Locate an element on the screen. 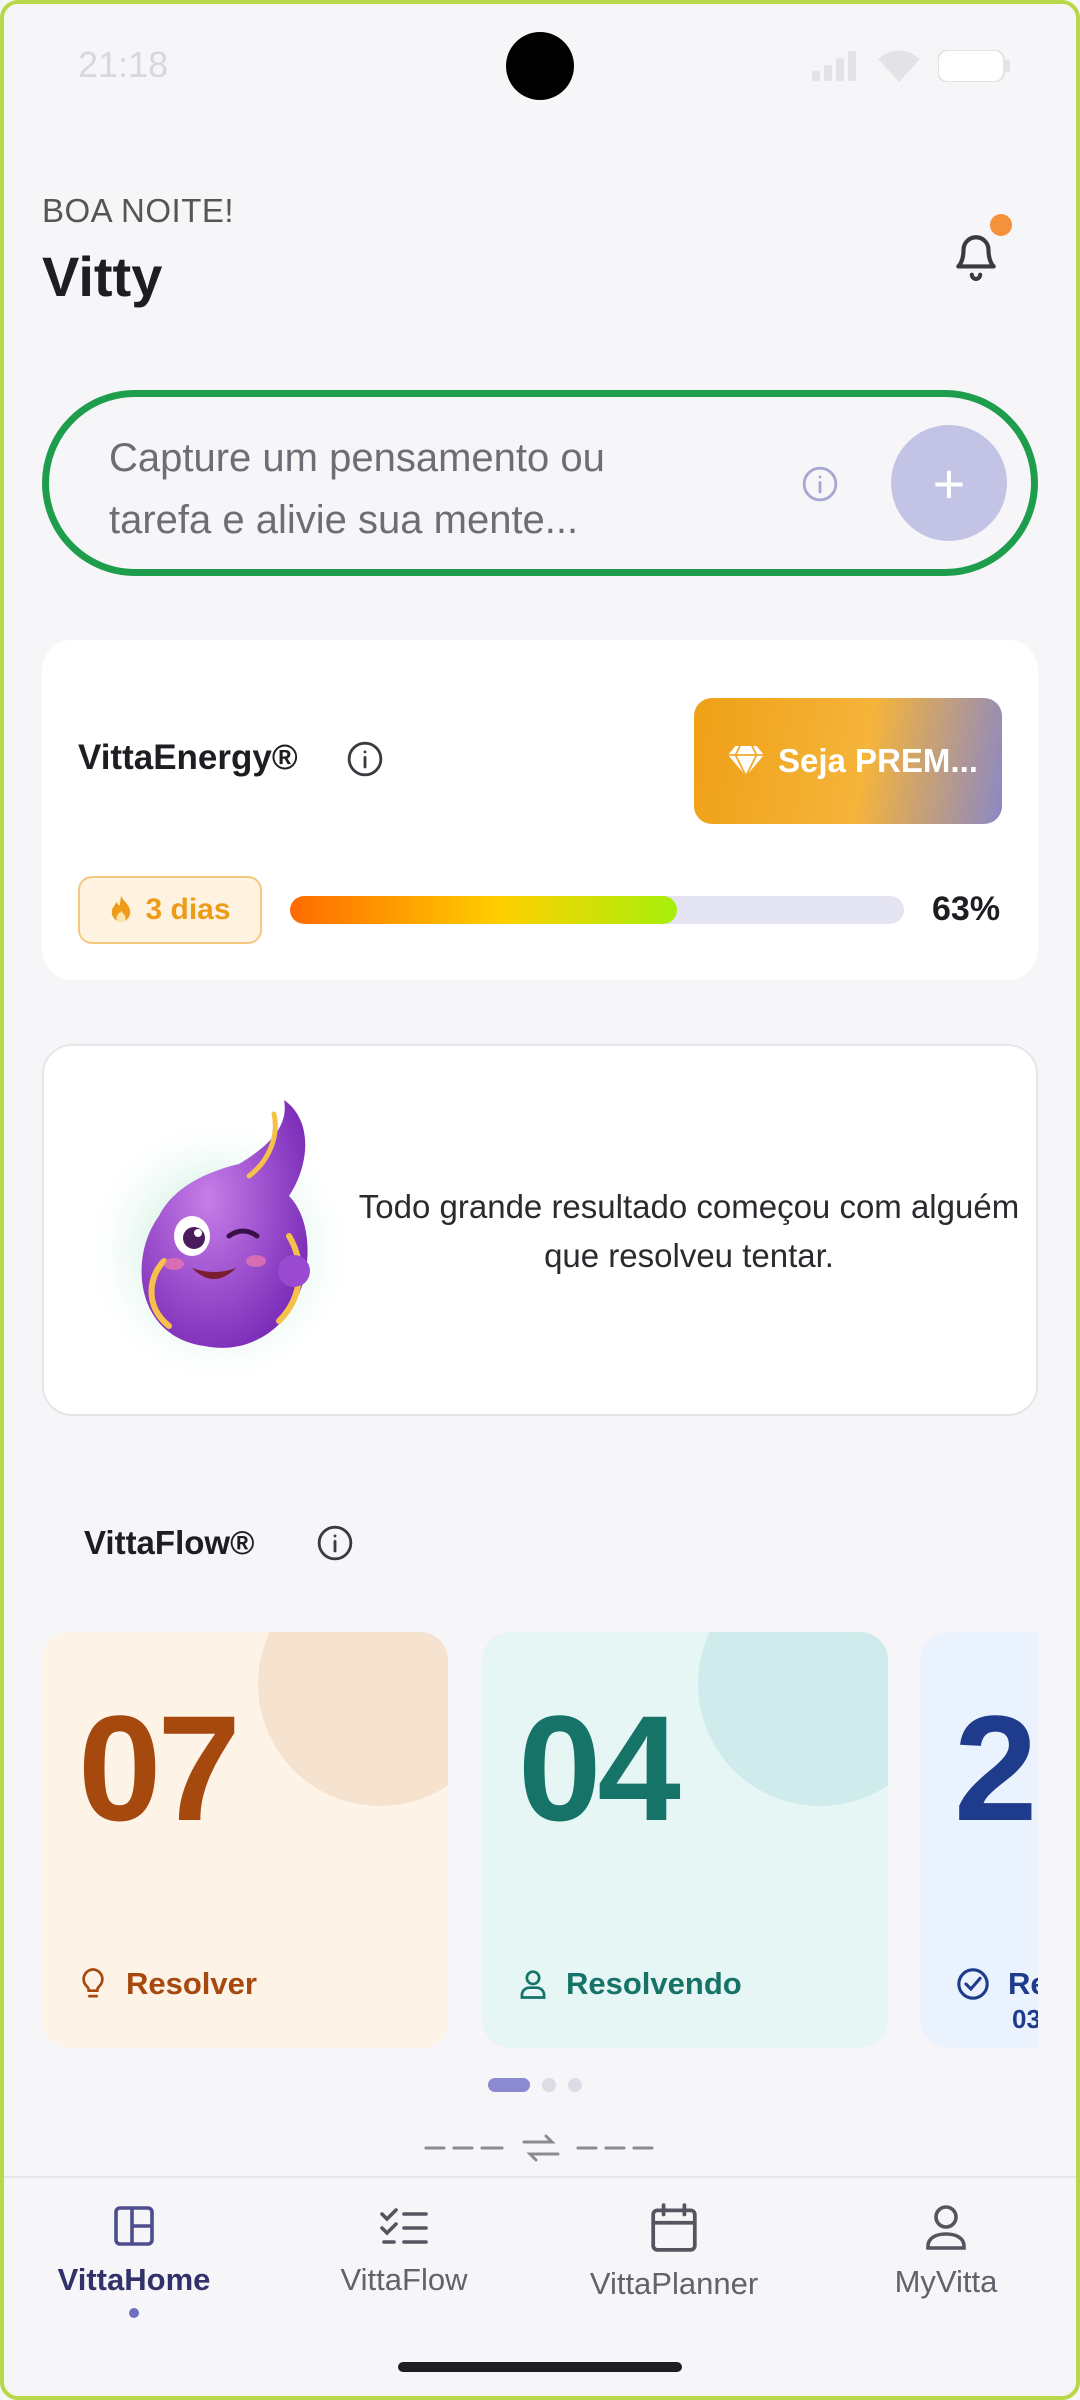 The image size is (1080, 2400). check-circle-icon is located at coordinates (973, 1984).